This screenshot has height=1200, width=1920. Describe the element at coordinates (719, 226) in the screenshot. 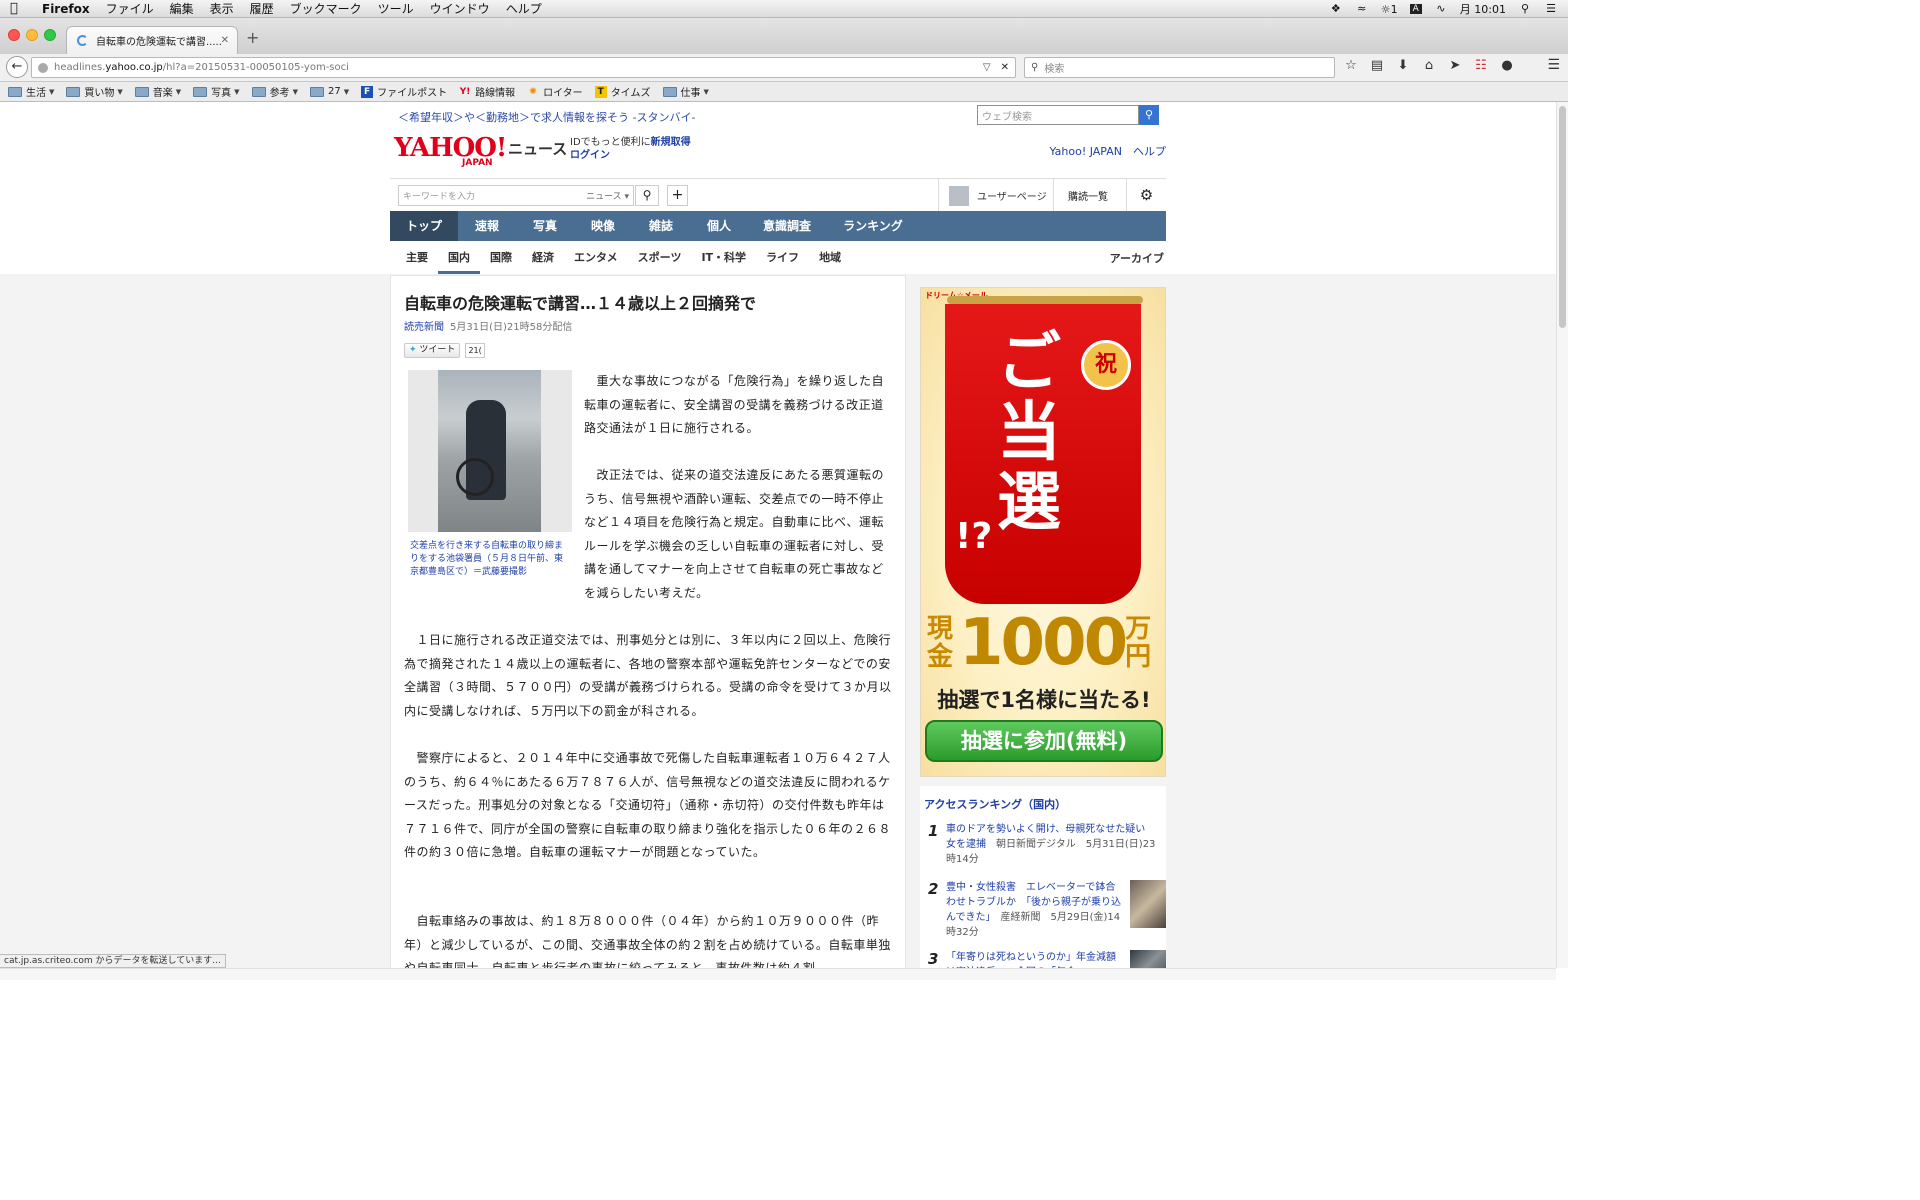

I see `nav-individual: 個人` at that location.